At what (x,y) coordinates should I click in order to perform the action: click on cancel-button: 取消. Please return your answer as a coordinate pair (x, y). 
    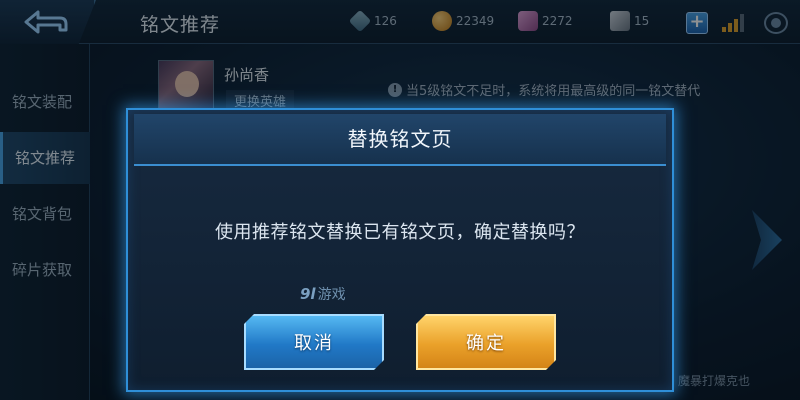
    Looking at the image, I should click on (314, 342).